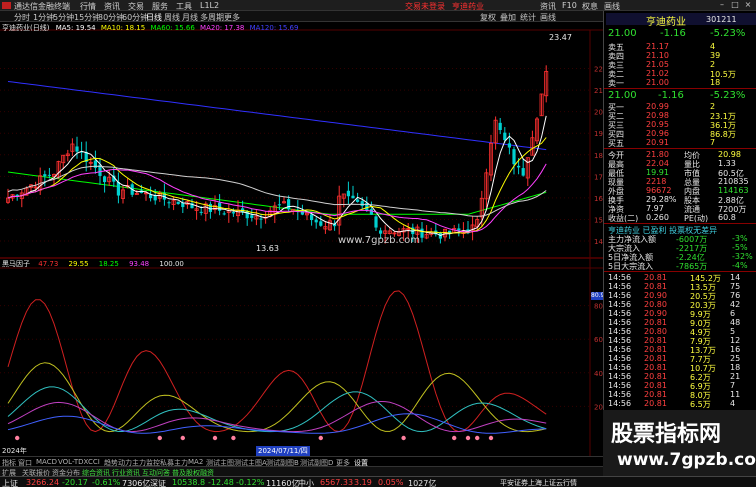  Describe the element at coordinates (46, 462) in the screenshot. I see `indicator-tab: MACD` at that location.